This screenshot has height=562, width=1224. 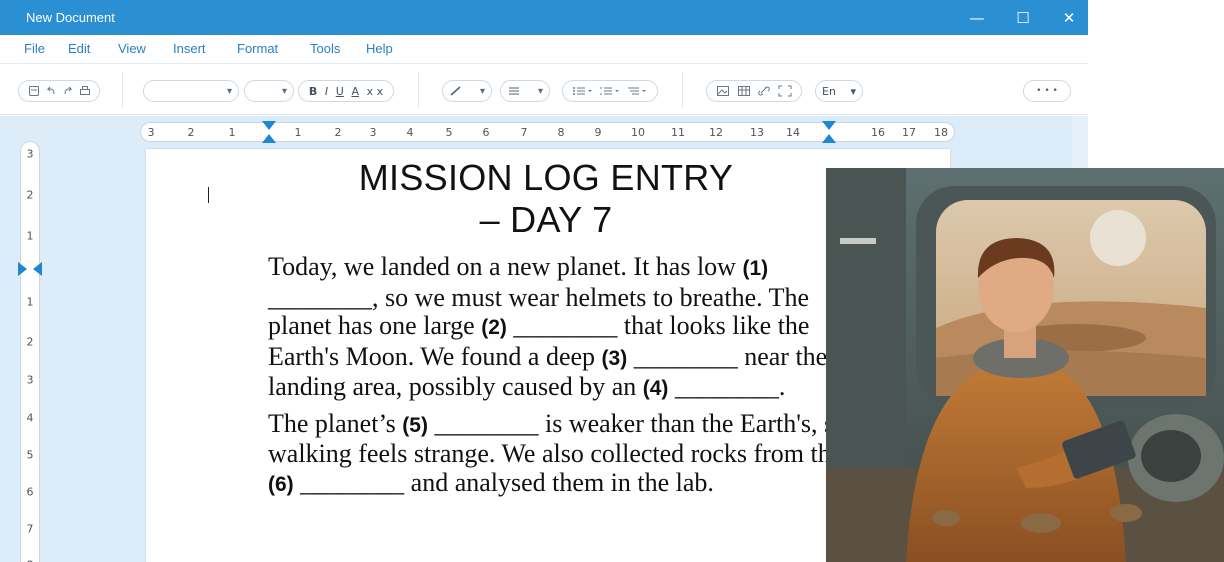 I want to click on minimize-button: —, so click(x=977, y=17).